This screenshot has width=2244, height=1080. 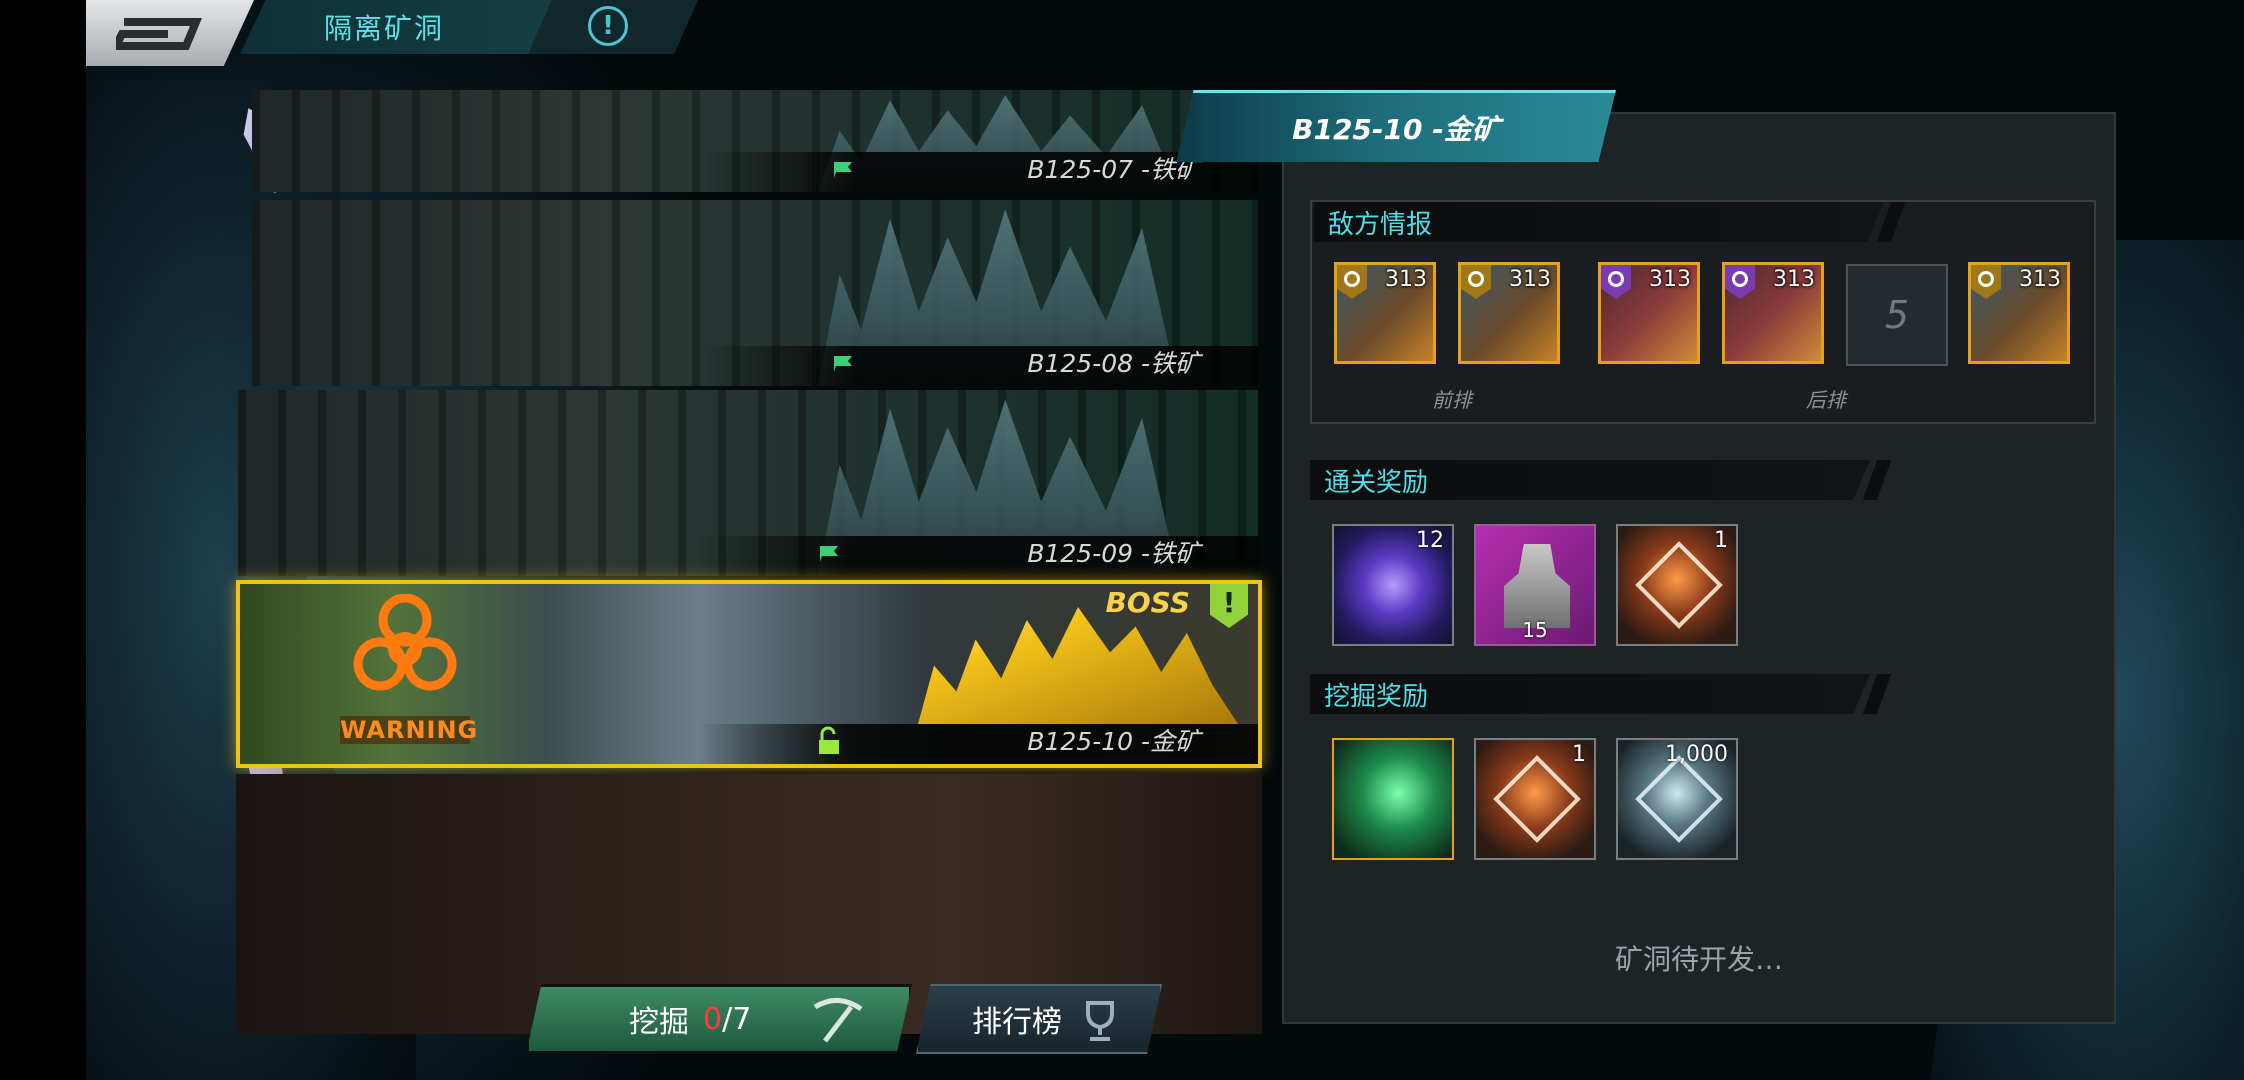 What do you see at coordinates (405, 642) in the screenshot?
I see `biohazard-icon` at bounding box center [405, 642].